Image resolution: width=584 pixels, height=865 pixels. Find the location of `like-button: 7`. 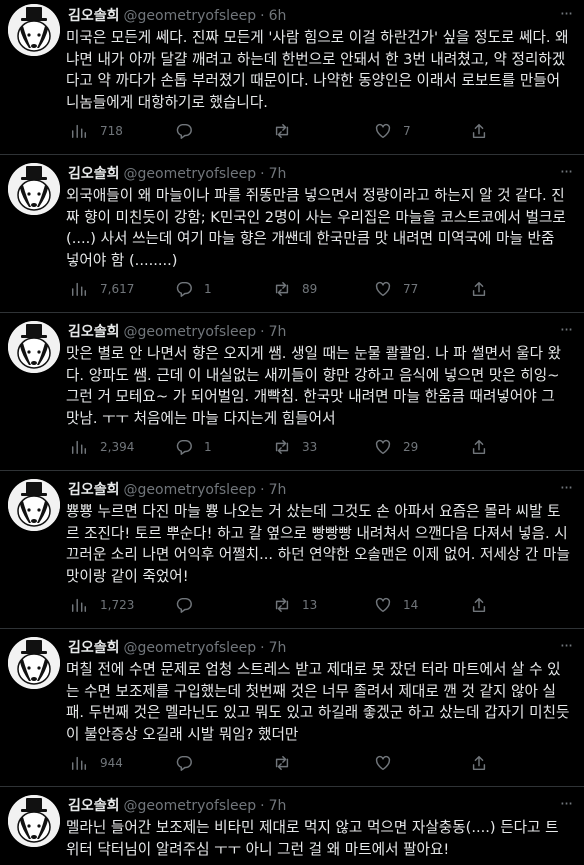

like-button: 7 is located at coordinates (392, 131).